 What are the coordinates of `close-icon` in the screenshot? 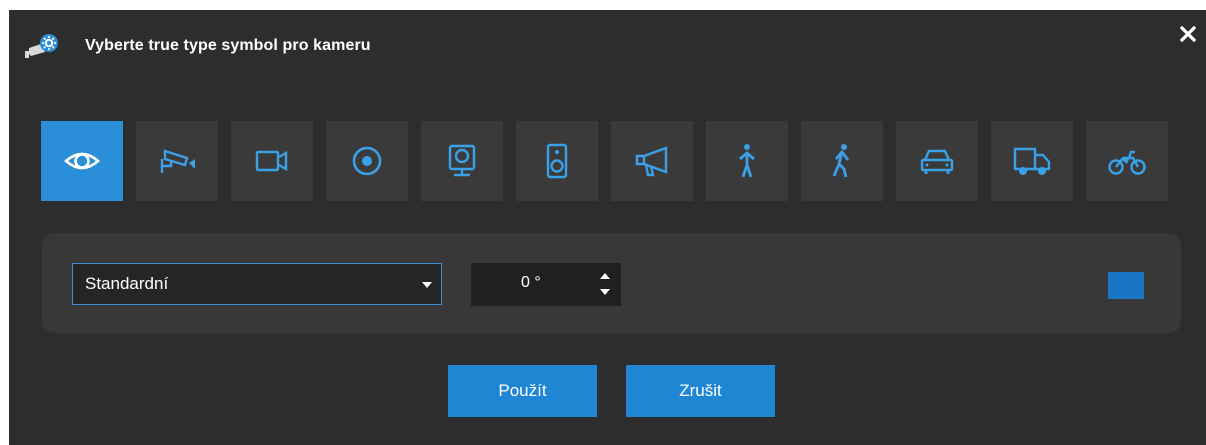 It's located at (1188, 34).